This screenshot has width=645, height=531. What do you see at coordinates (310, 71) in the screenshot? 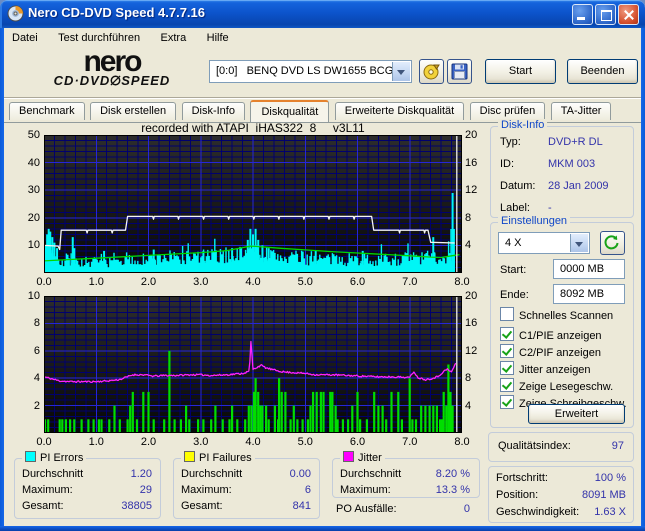
I see `drive-select: [0:0] BENQ DVD LS DW1655 BCGB` at bounding box center [310, 71].